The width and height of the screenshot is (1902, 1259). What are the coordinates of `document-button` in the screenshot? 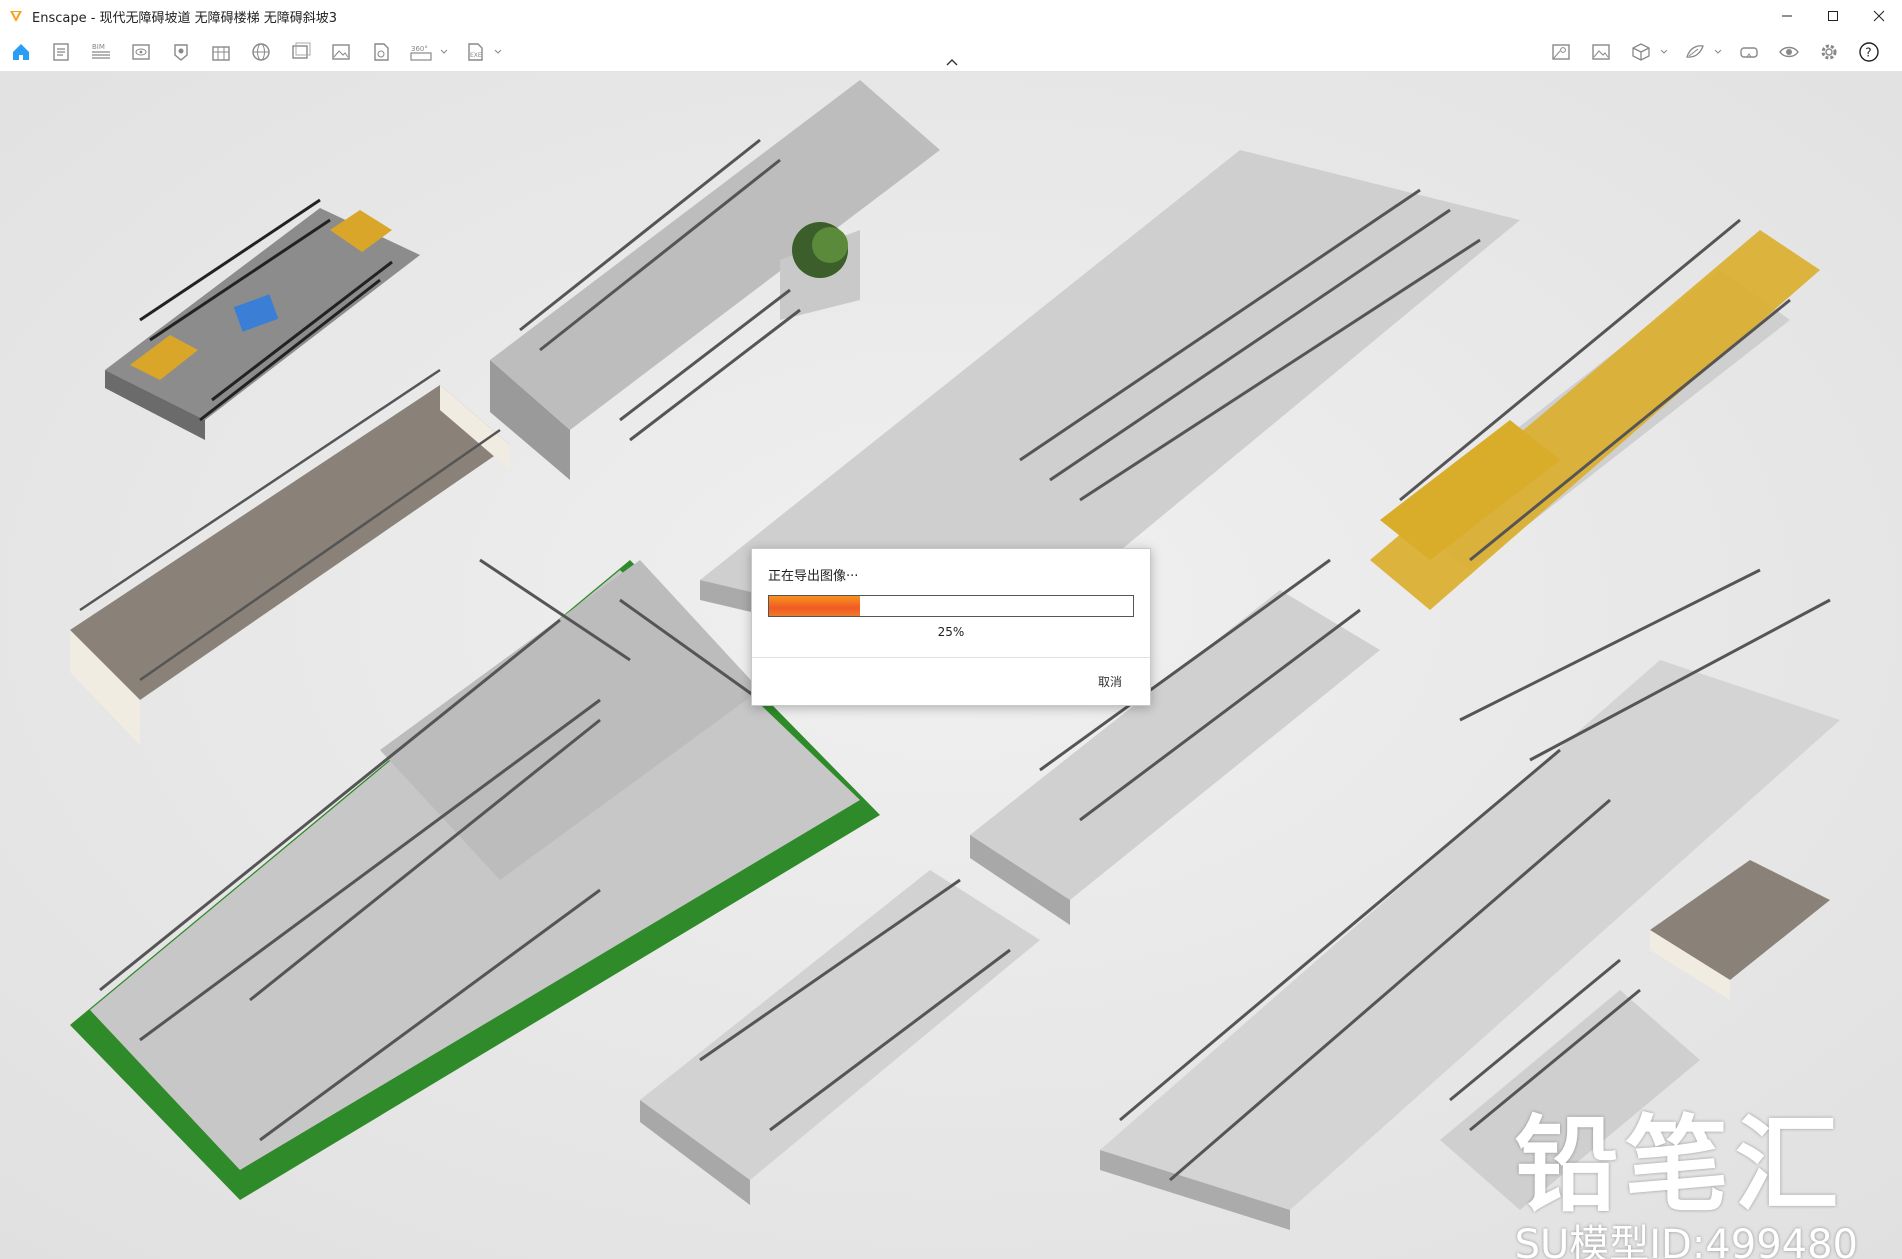 It's located at (61, 52).